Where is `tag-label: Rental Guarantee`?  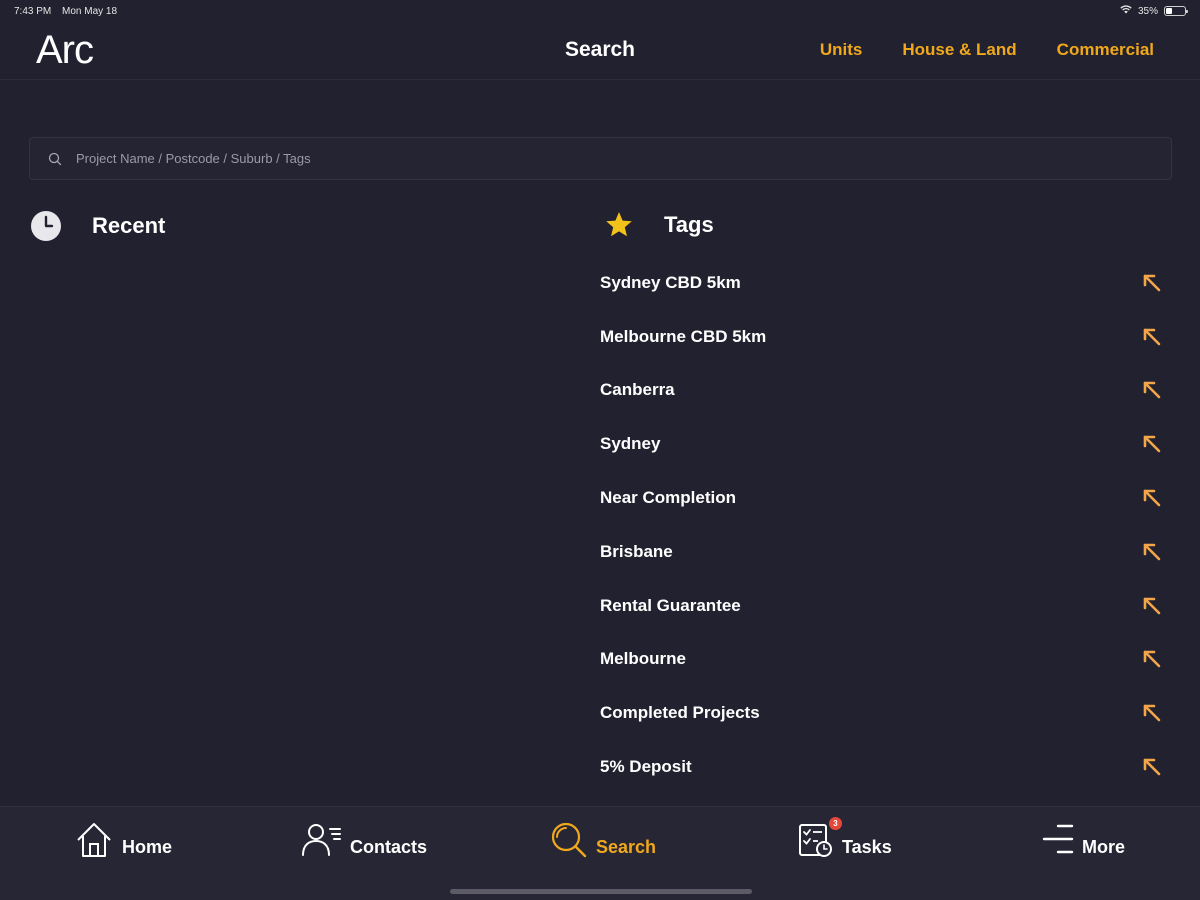
tag-label: Rental Guarantee is located at coordinates (670, 605).